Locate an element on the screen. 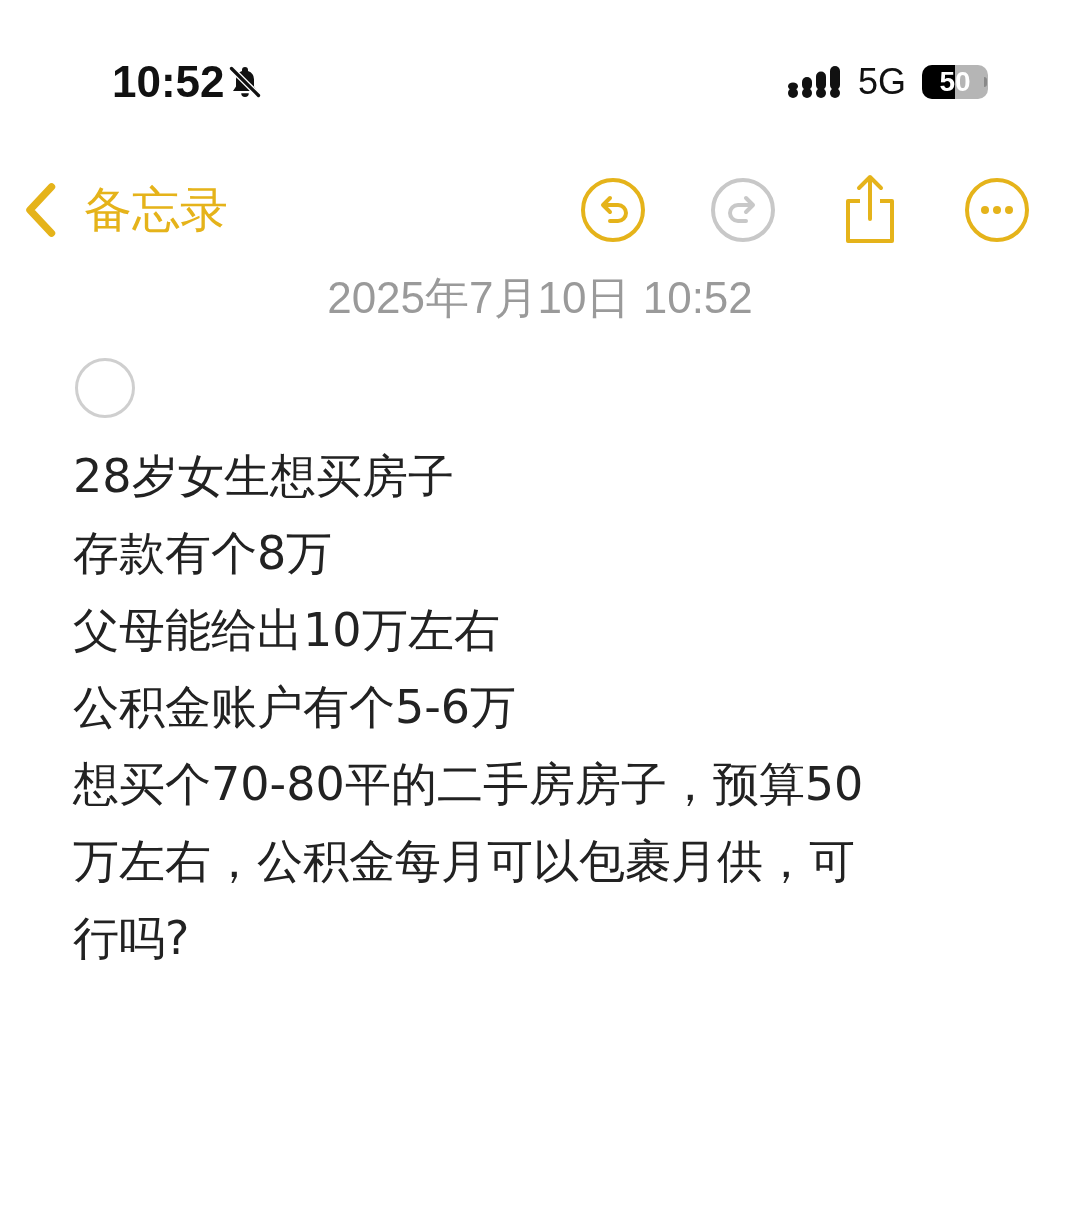 This screenshot has height=1221, width=1080. note-text: 存款有个8万 is located at coordinates (203, 553).